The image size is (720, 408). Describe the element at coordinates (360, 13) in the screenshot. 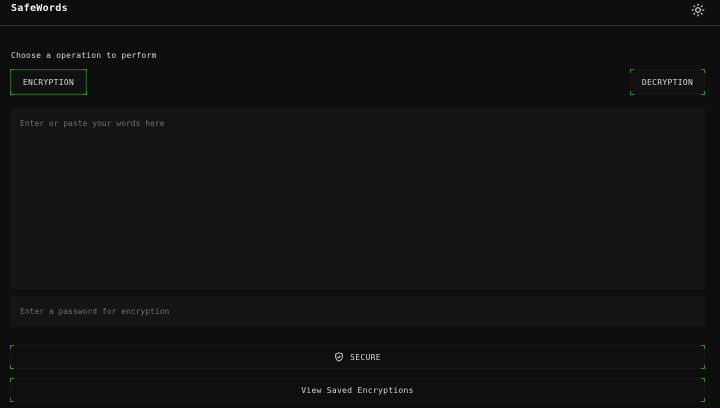

I see `app-header: SafeWords` at that location.